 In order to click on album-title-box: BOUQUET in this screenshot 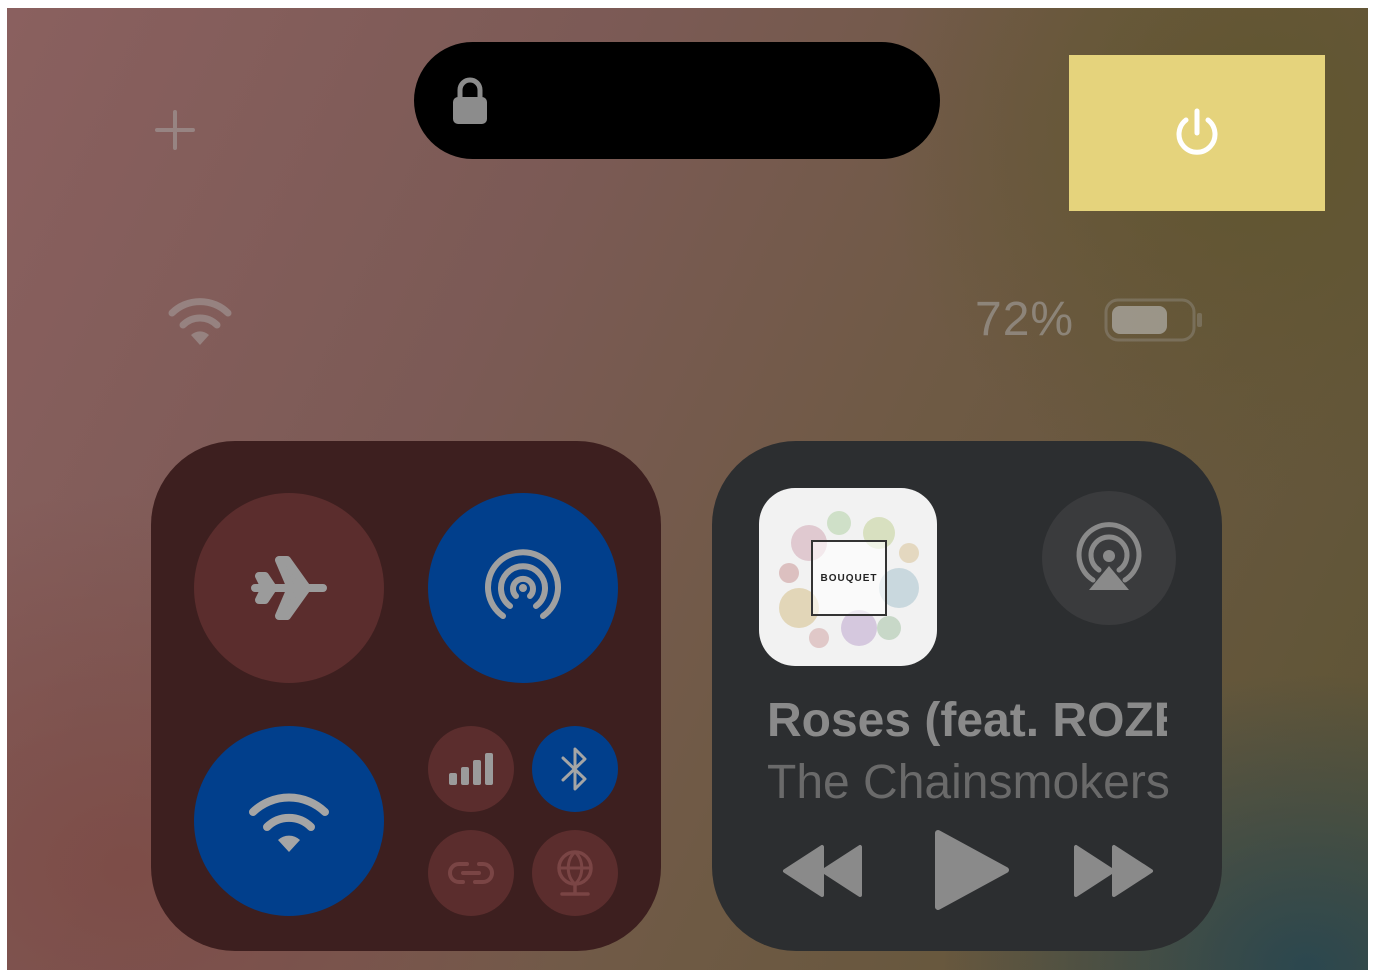, I will do `click(849, 578)`.